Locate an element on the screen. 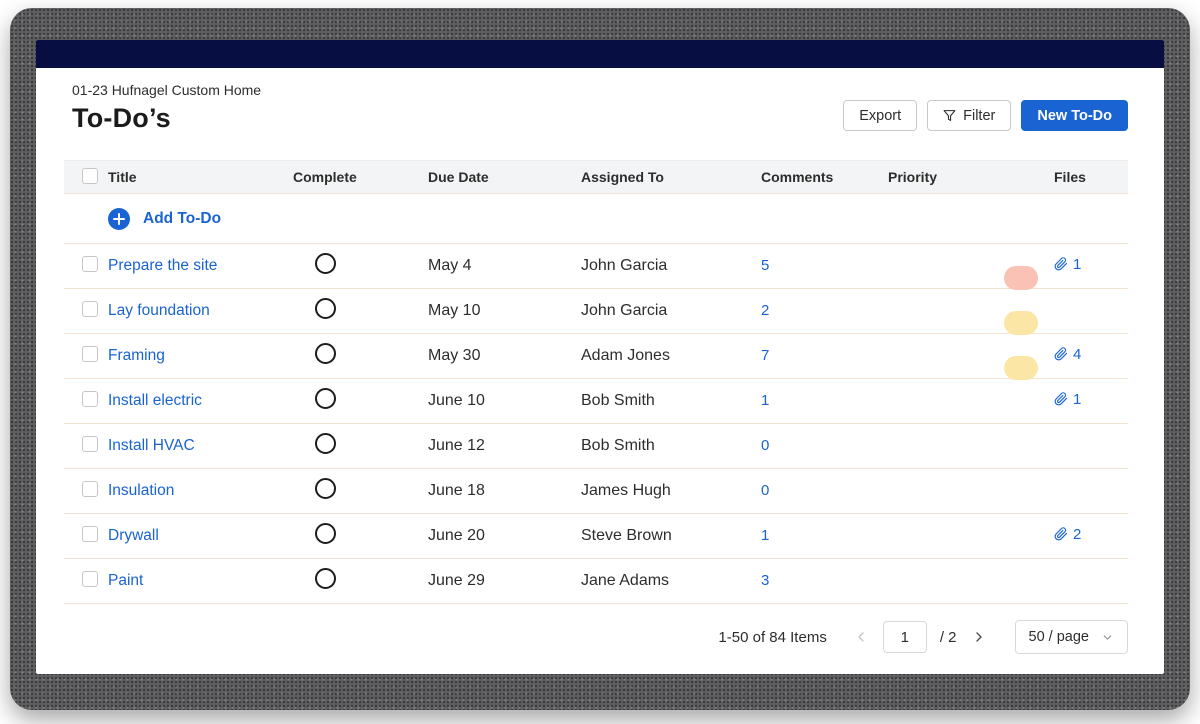 Image resolution: width=1200 pixels, height=724 pixels. header-cell-complete: Complete is located at coordinates (325, 177).